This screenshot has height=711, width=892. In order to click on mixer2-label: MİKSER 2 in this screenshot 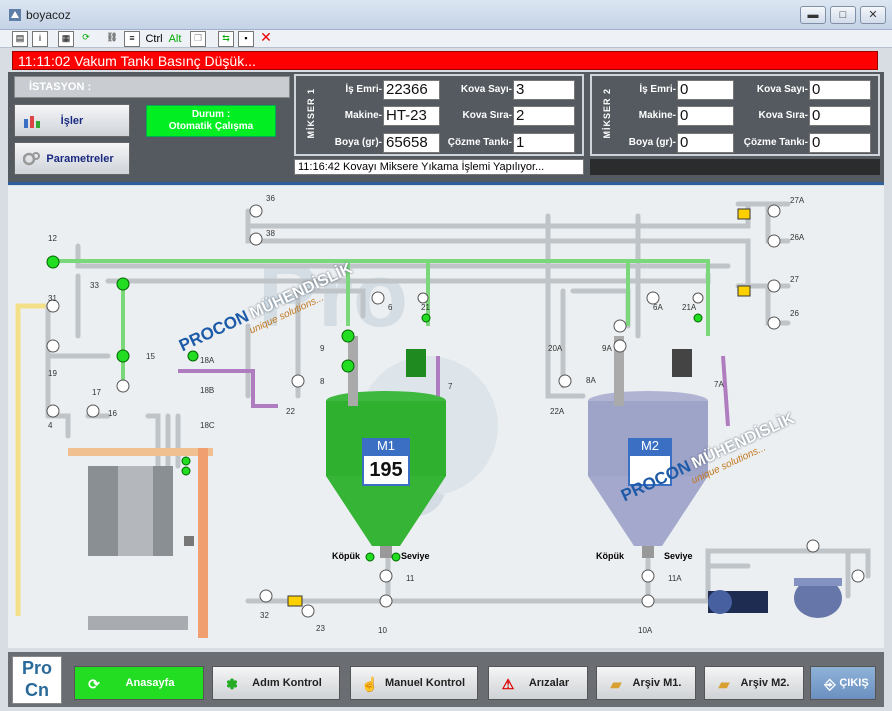, I will do `click(607, 113)`.